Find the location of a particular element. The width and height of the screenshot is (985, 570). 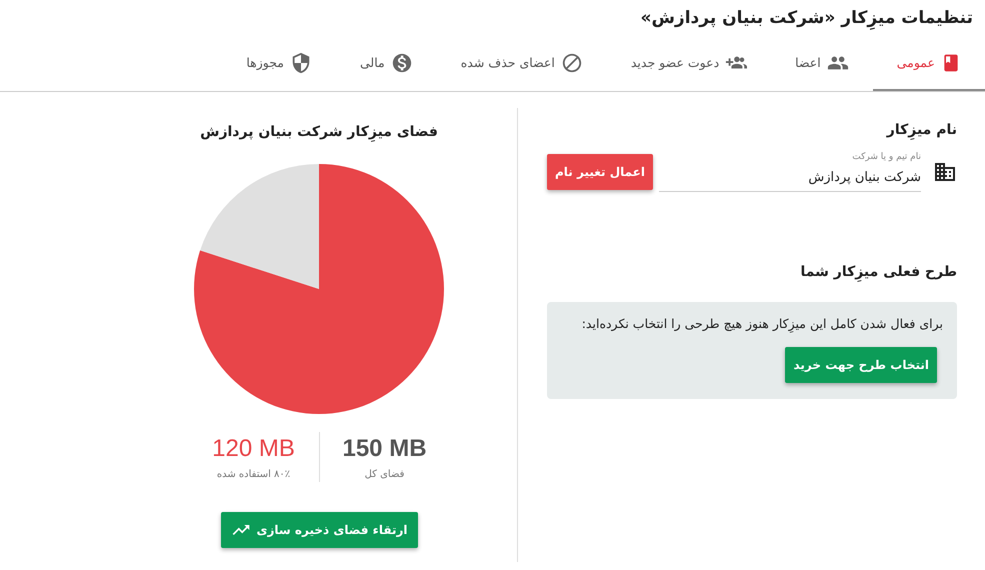

section-heading: نام میزِکار is located at coordinates (921, 130).